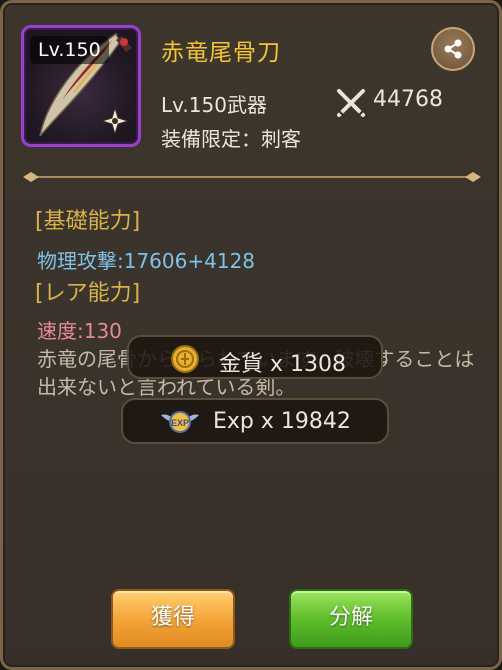  What do you see at coordinates (408, 99) in the screenshot?
I see `power-value: 44768` at bounding box center [408, 99].